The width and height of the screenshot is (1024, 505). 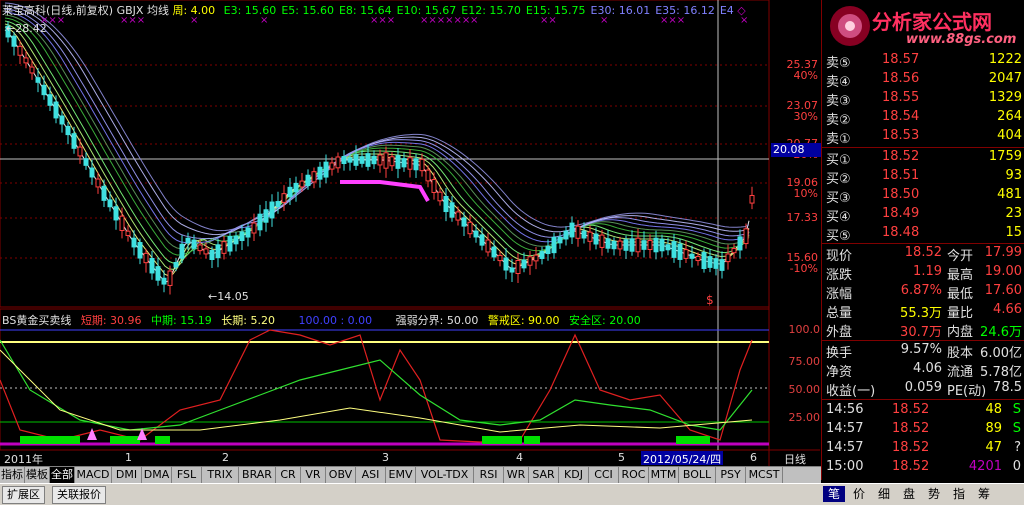 What do you see at coordinates (220, 475) in the screenshot?
I see `tab-trix: TRIX` at bounding box center [220, 475].